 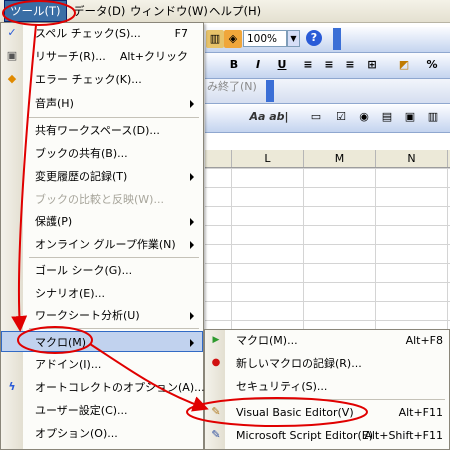 I want to click on merge-center-icon: ⊞, so click(x=372, y=65).